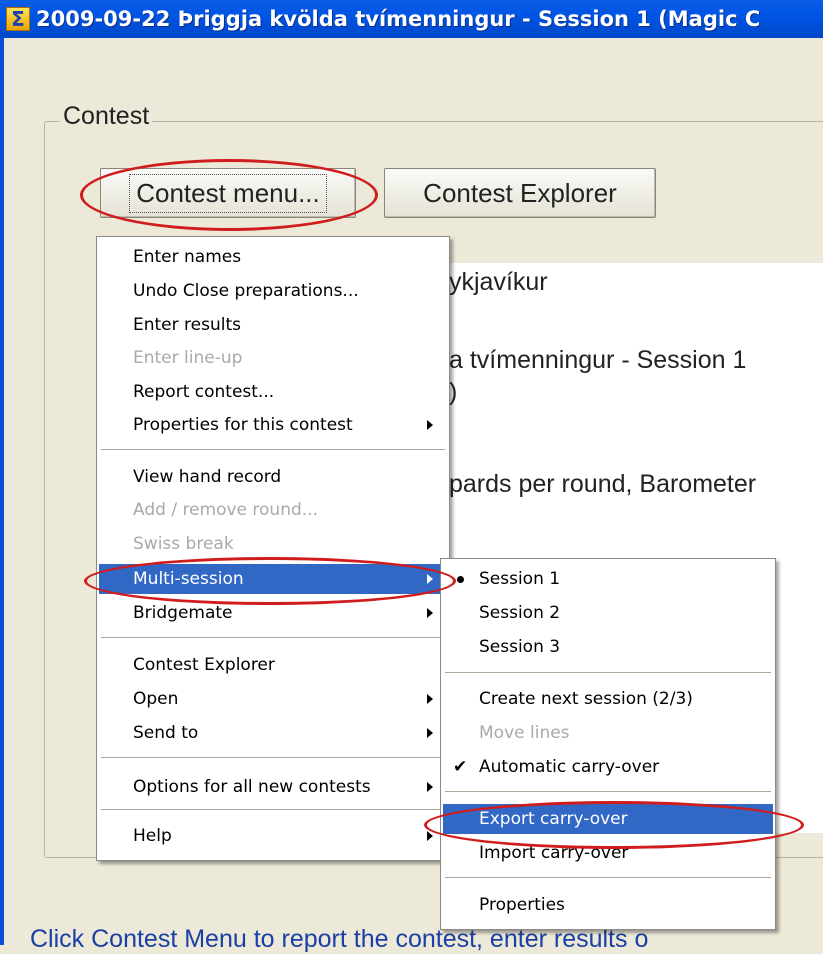 The height and width of the screenshot is (954, 823). What do you see at coordinates (152, 836) in the screenshot?
I see `menu-item-label: Help` at bounding box center [152, 836].